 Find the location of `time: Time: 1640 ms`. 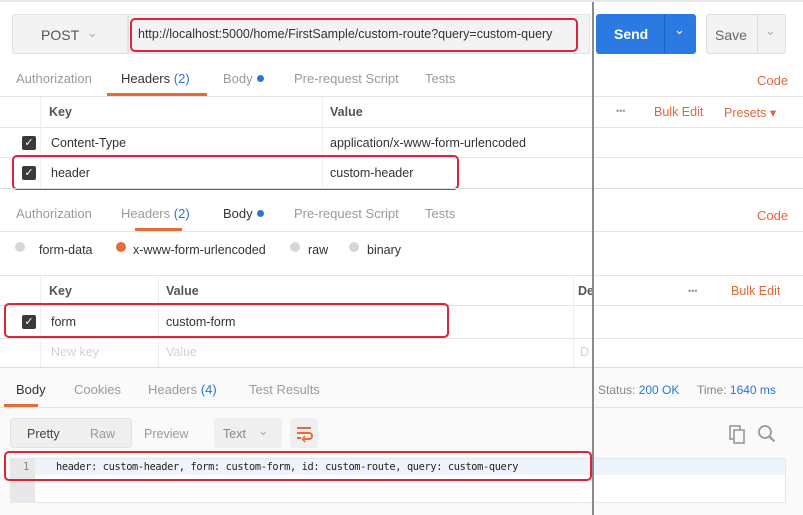

time: Time: 1640 ms is located at coordinates (736, 390).